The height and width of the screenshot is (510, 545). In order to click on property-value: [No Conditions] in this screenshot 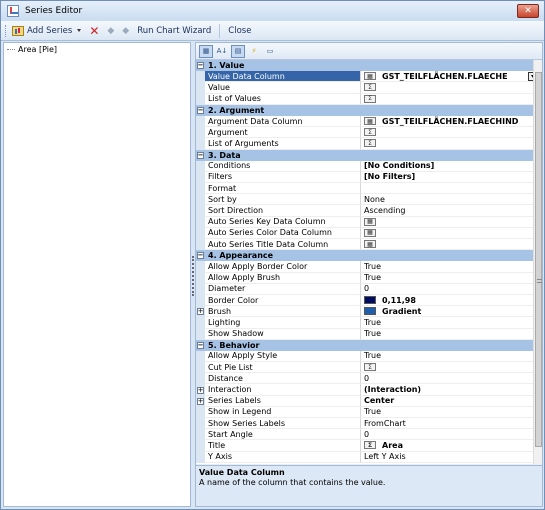, I will do `click(399, 165)`.